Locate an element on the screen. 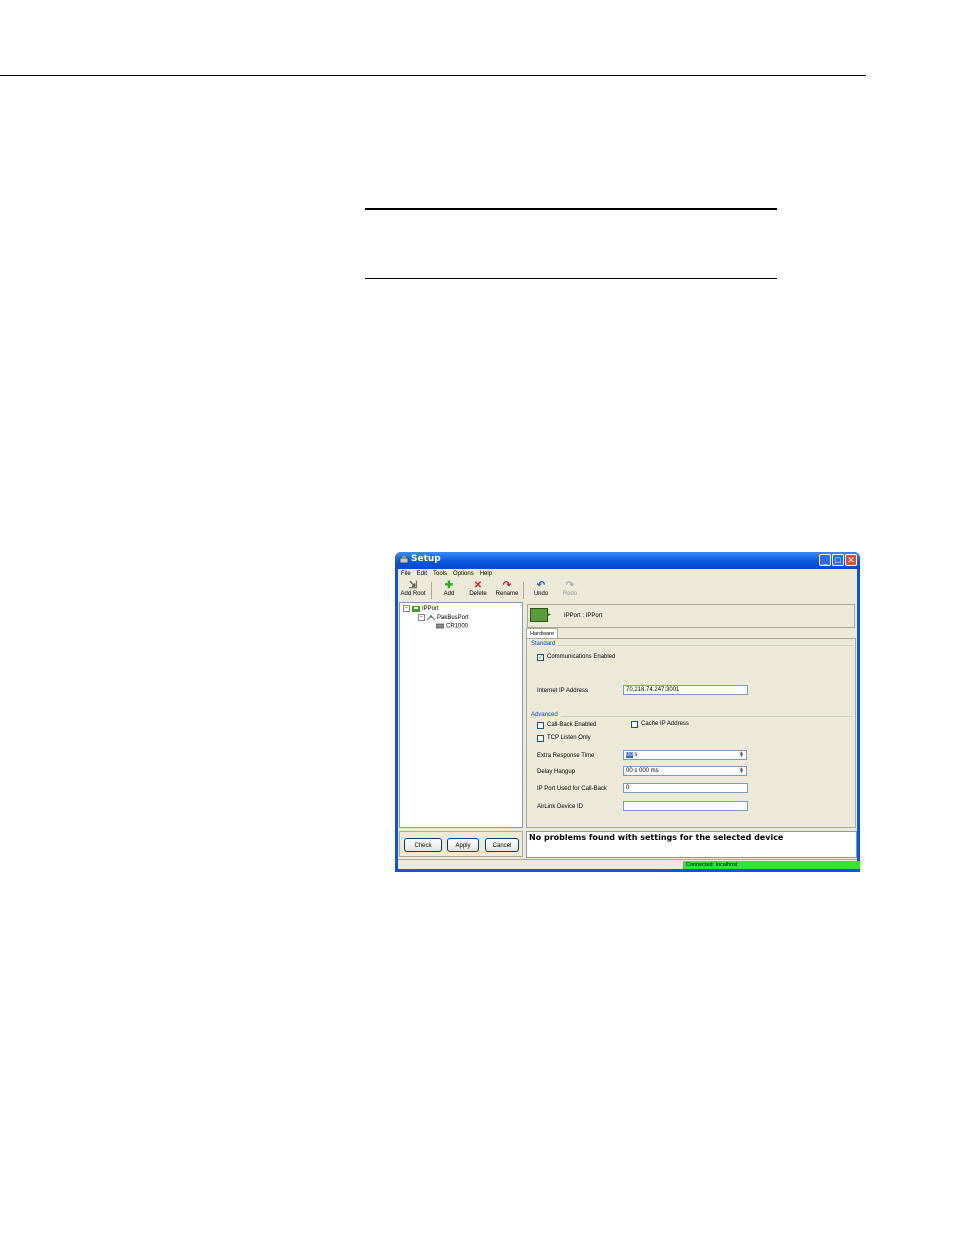 The height and width of the screenshot is (1235, 954). rename-button: ↷ Rename is located at coordinates (507, 590).